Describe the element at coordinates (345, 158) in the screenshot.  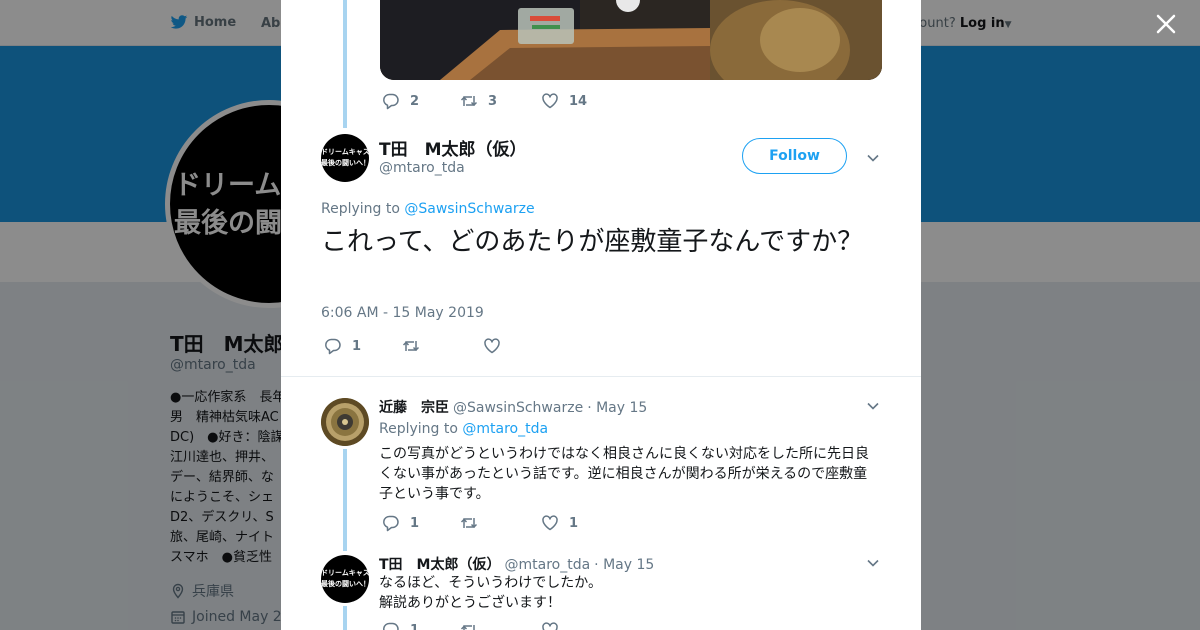
I see `main-tweet-avatar: ドリームキャスト 最後の闘いへ！` at that location.